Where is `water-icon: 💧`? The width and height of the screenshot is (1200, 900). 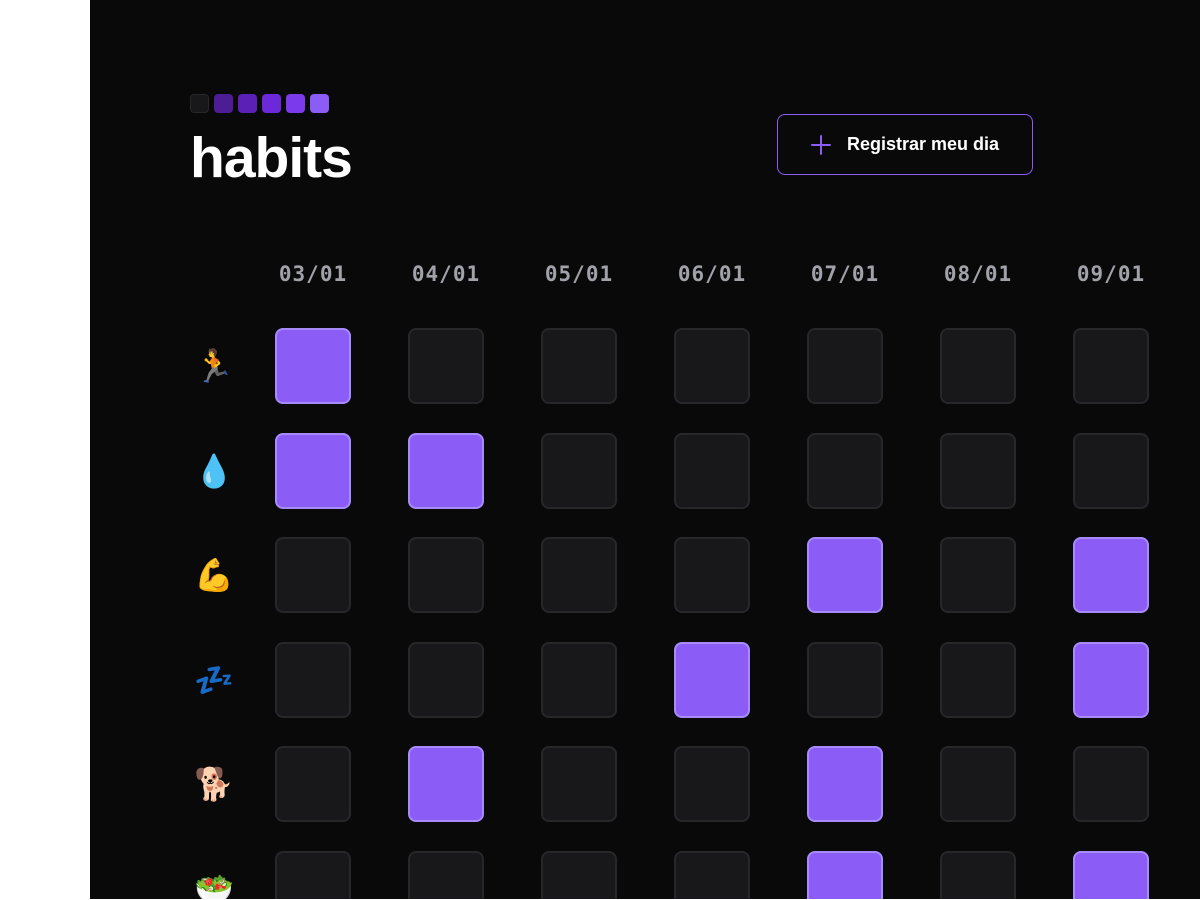
water-icon: 💧 is located at coordinates (214, 470).